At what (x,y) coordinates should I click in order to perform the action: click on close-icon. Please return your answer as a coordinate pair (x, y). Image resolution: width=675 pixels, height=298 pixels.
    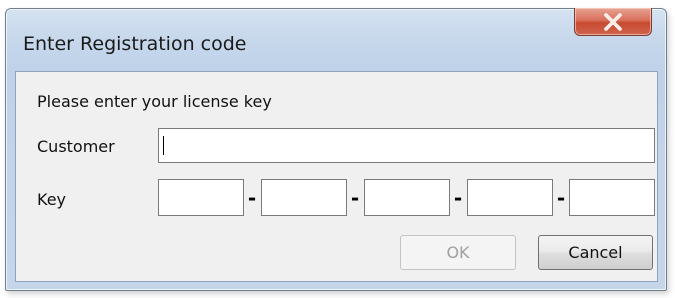
    Looking at the image, I should click on (613, 21).